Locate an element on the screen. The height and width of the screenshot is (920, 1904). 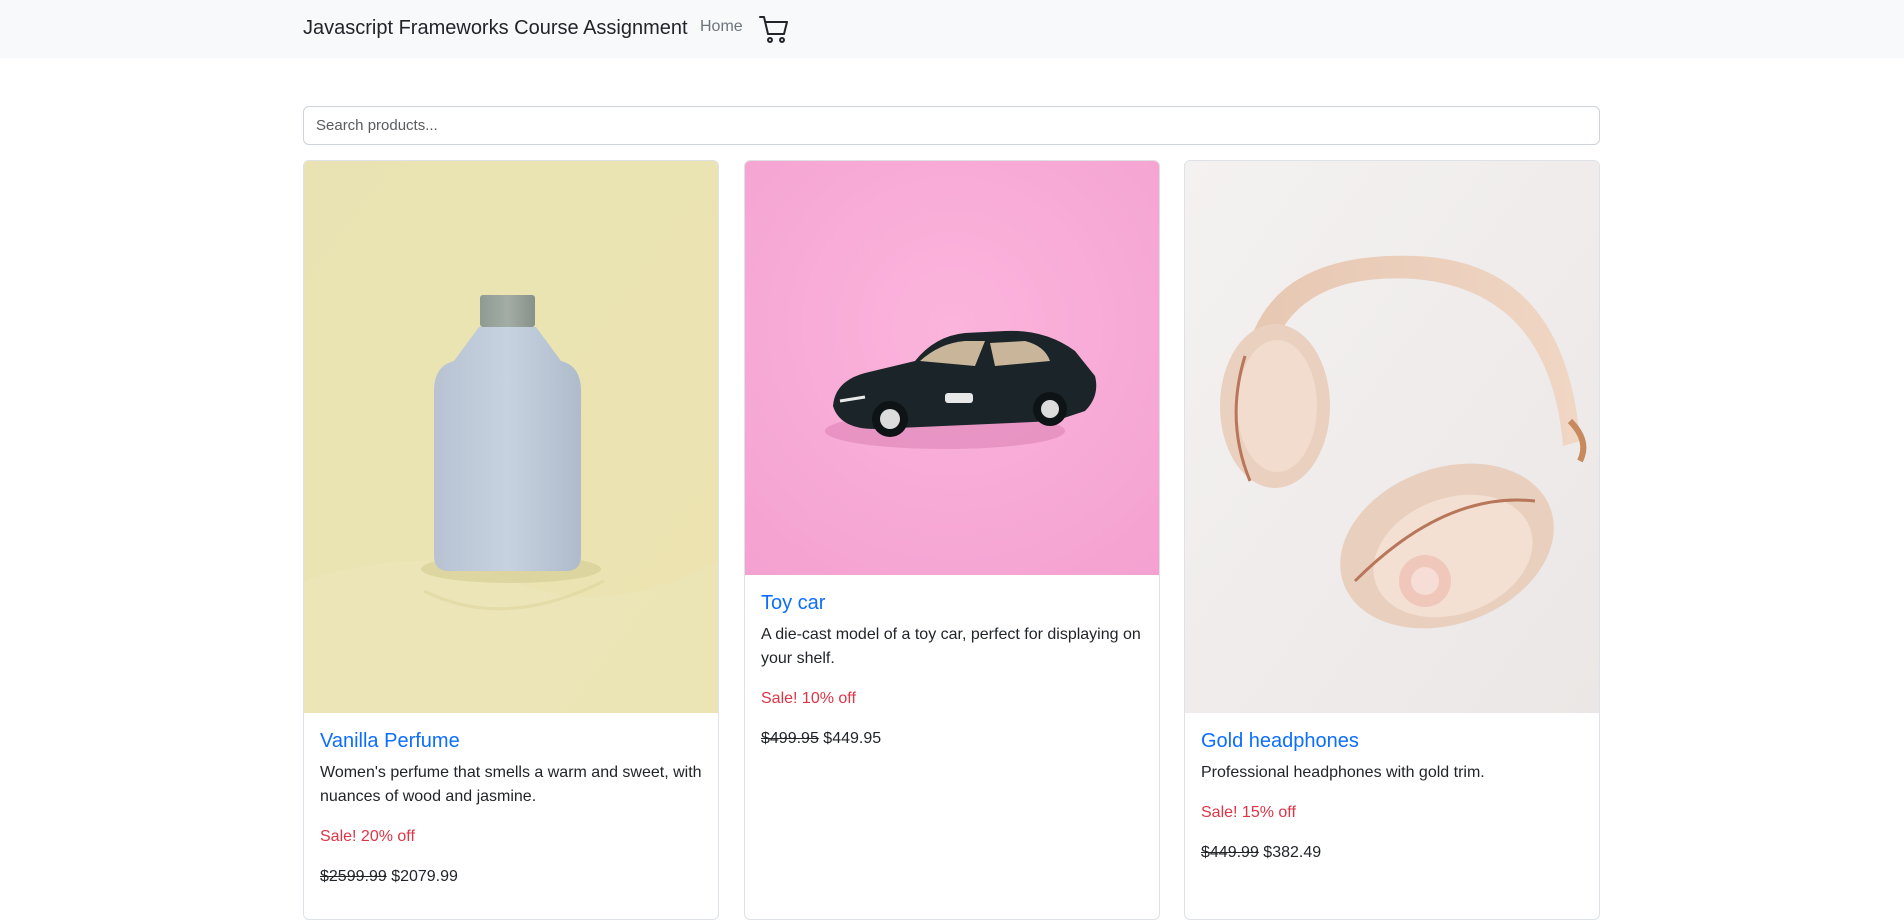
product-title: Vanilla Perfume is located at coordinates (511, 741).